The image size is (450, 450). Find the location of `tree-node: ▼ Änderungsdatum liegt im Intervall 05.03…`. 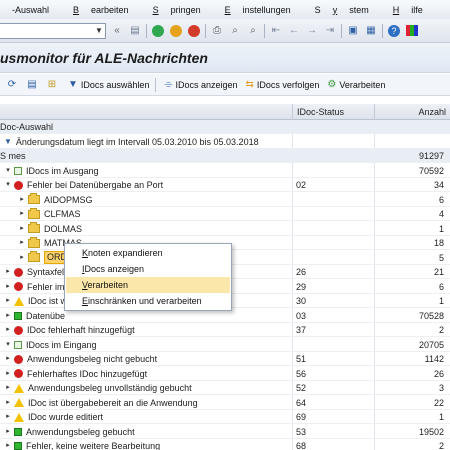

tree-node: ▼ Änderungsdatum liegt im Intervall 05.03… is located at coordinates (131, 142).